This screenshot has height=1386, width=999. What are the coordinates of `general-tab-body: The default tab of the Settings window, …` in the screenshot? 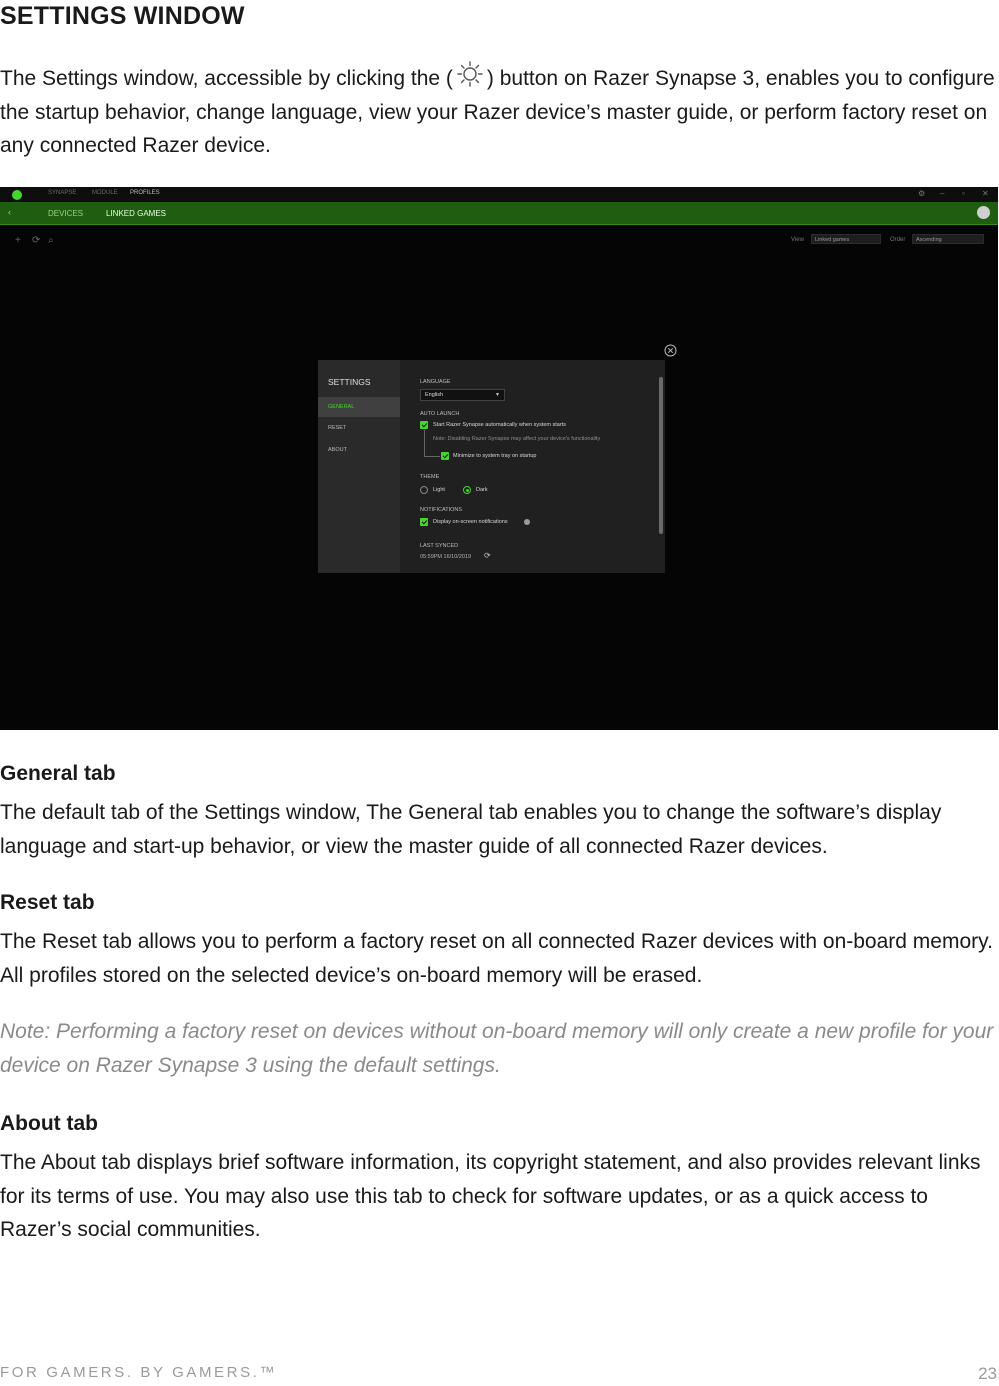 It's located at (471, 829).